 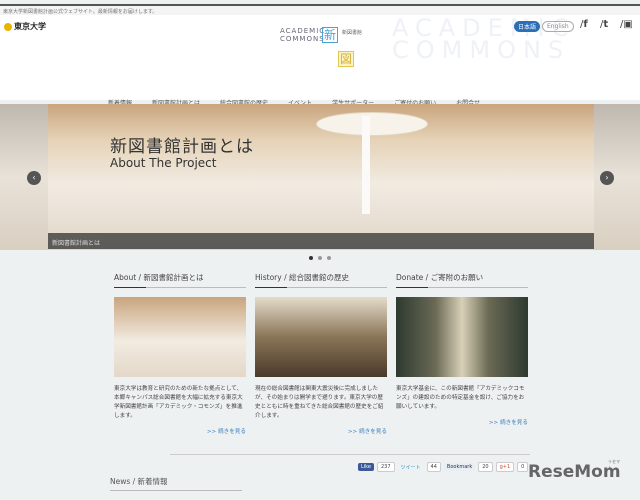 I want to click on hero-title: 新図書館計画とは, so click(x=182, y=147).